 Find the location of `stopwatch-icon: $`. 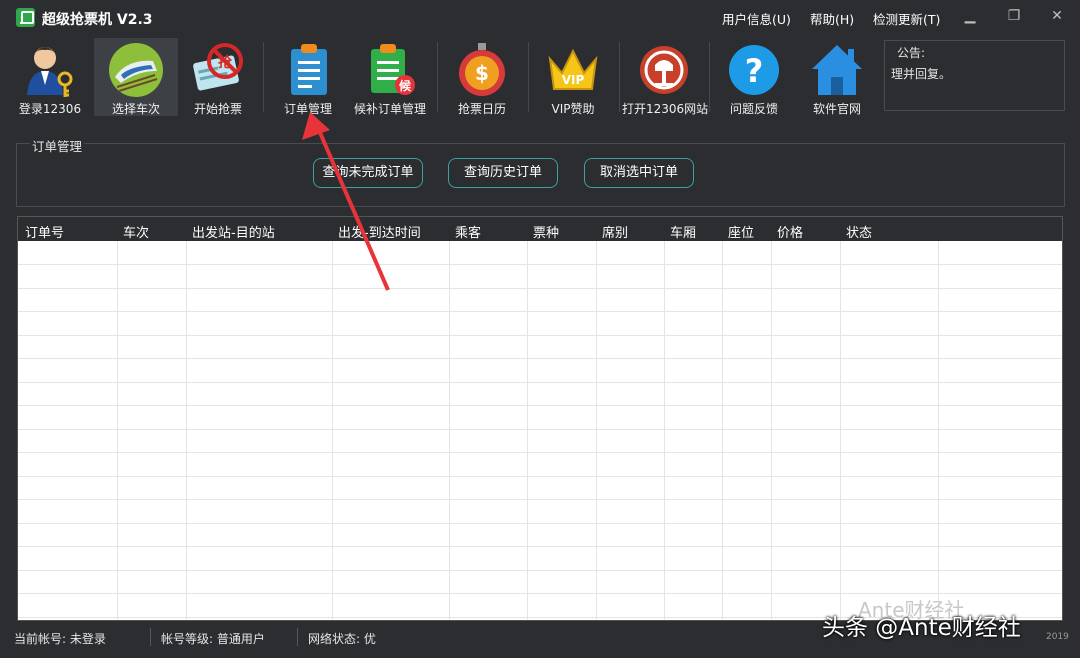

stopwatch-icon: $ is located at coordinates (482, 69).